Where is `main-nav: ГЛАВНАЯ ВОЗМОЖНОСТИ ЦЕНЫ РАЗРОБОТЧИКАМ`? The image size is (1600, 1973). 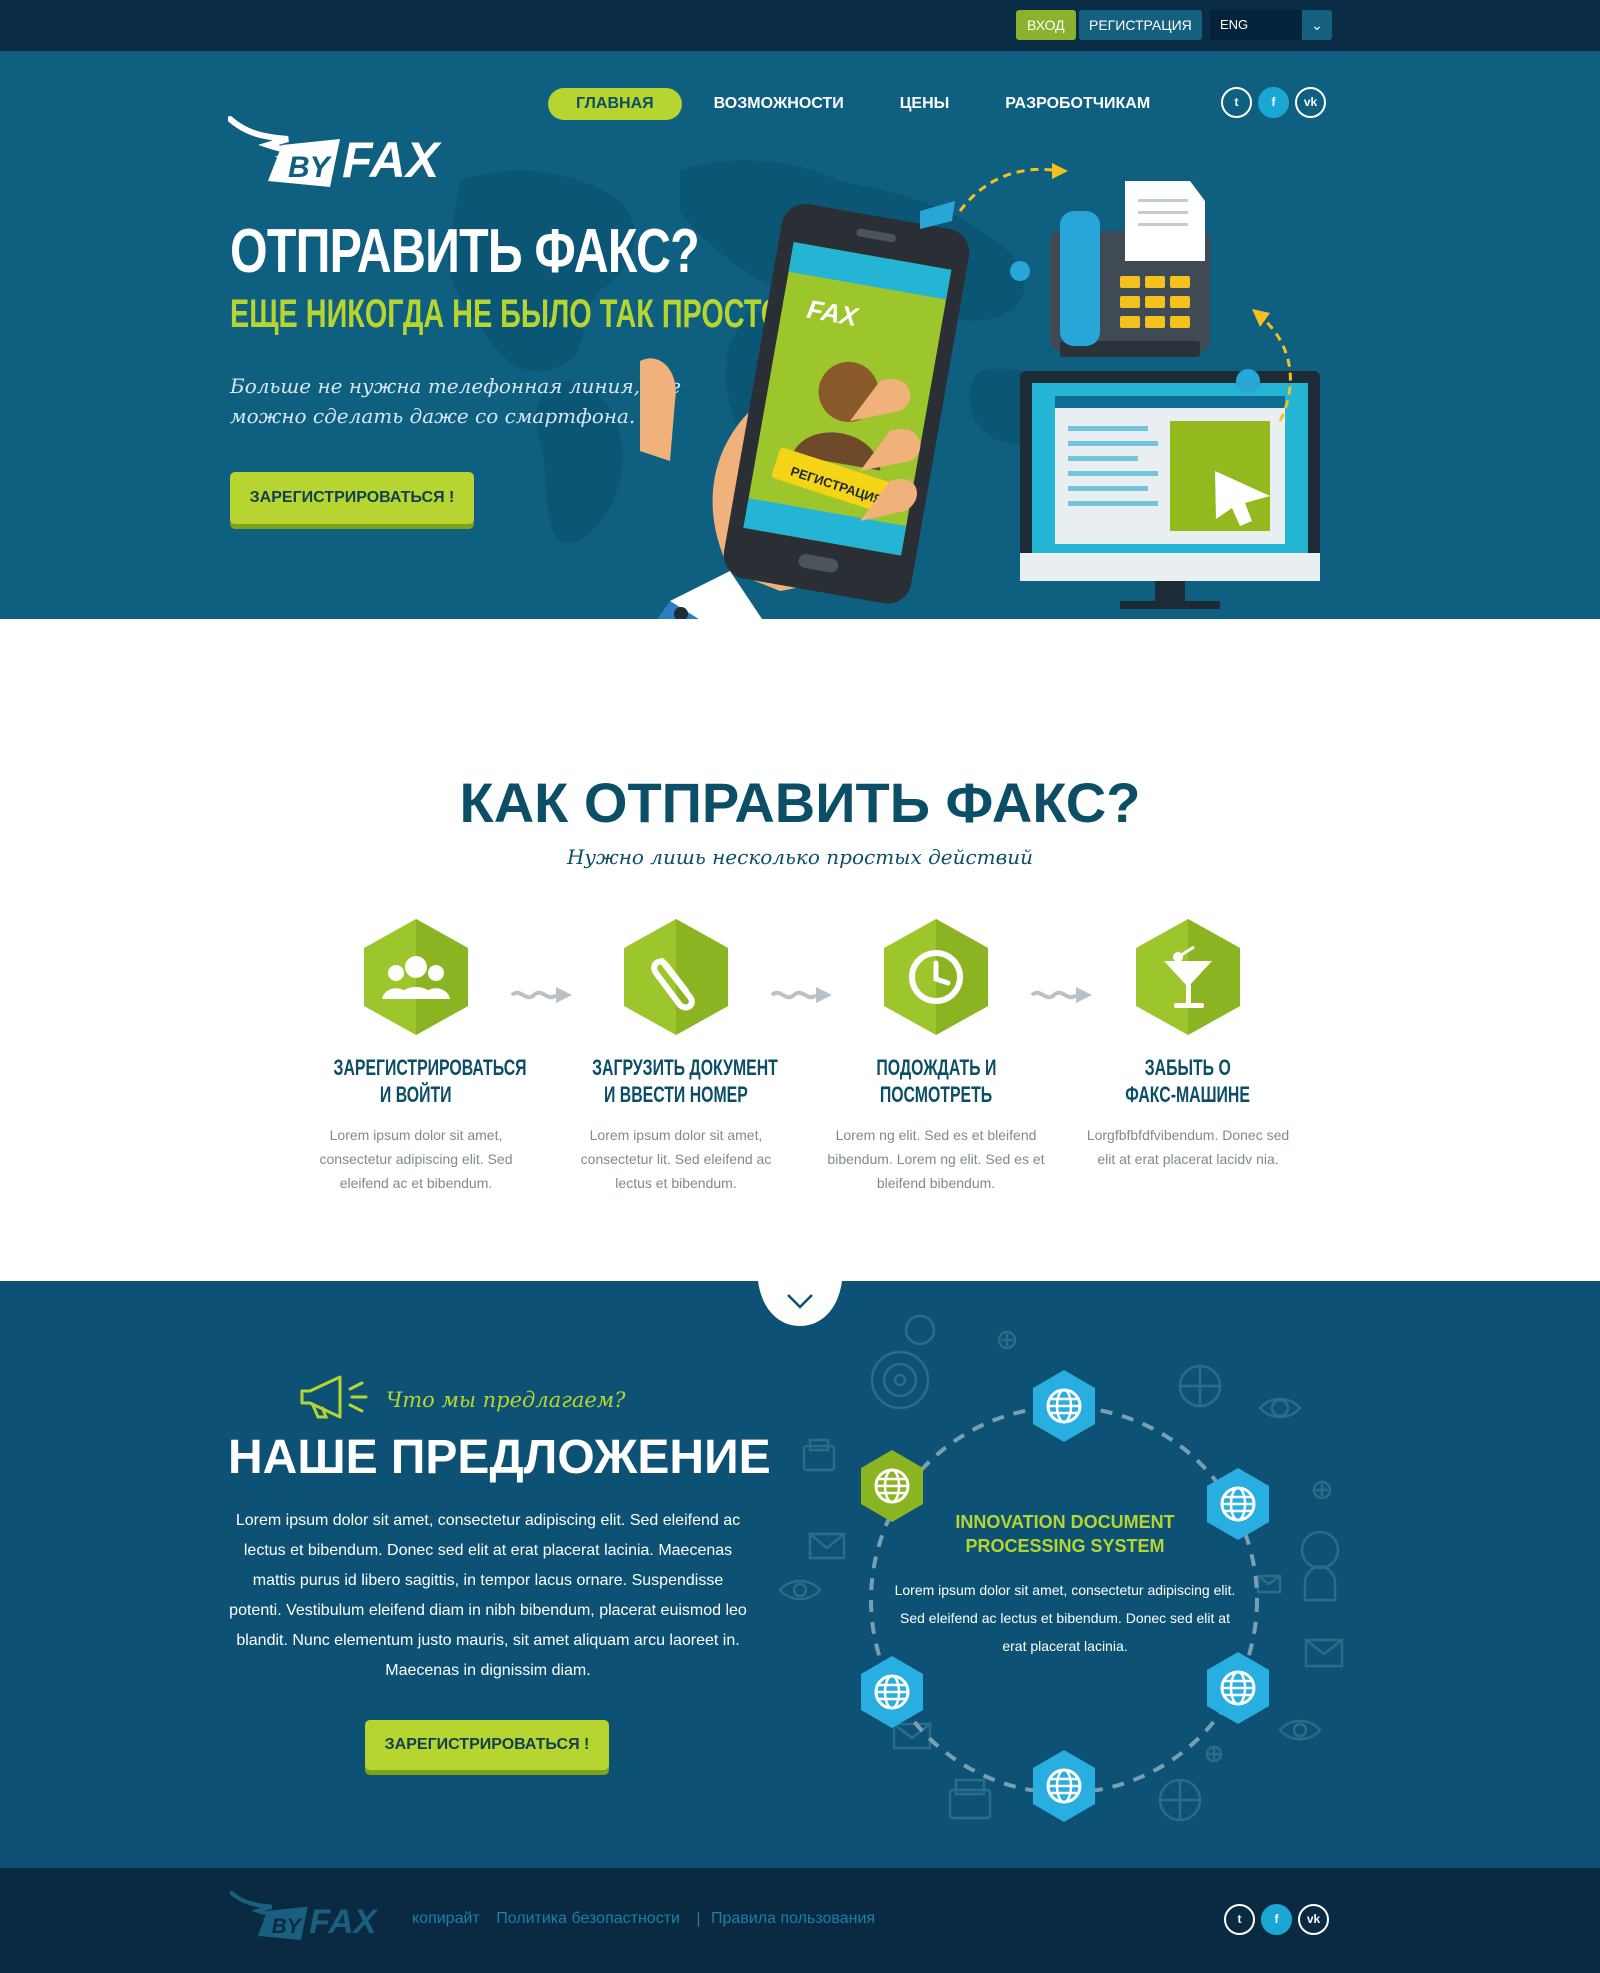
main-nav: ГЛАВНАЯ ВОЗМОЖНОСТИ ЦЕНЫ РАЗРОБОТЧИКАМ is located at coordinates (863, 104).